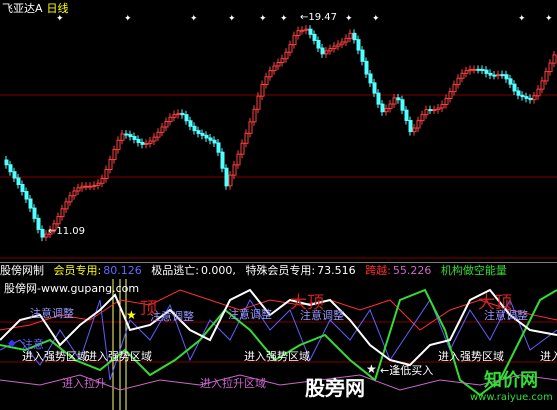 The height and width of the screenshot is (410, 557). What do you see at coordinates (175, 270) in the screenshot?
I see `item2-label: 极品逃亡:` at bounding box center [175, 270].